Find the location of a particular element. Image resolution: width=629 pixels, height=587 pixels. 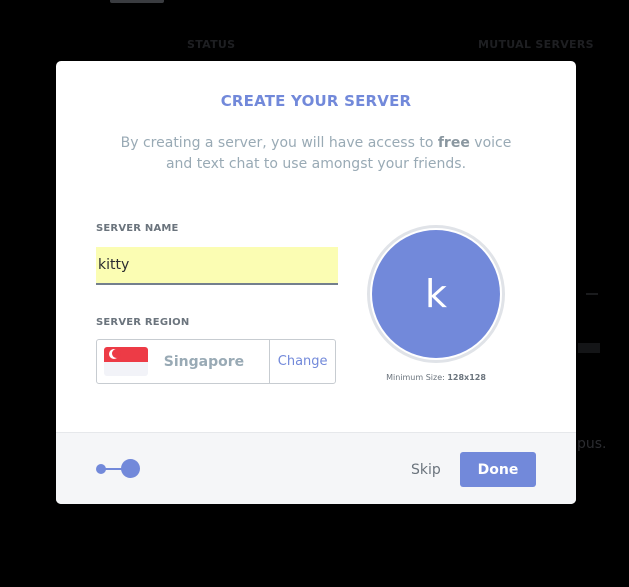

region-name: Singapore is located at coordinates (204, 361).